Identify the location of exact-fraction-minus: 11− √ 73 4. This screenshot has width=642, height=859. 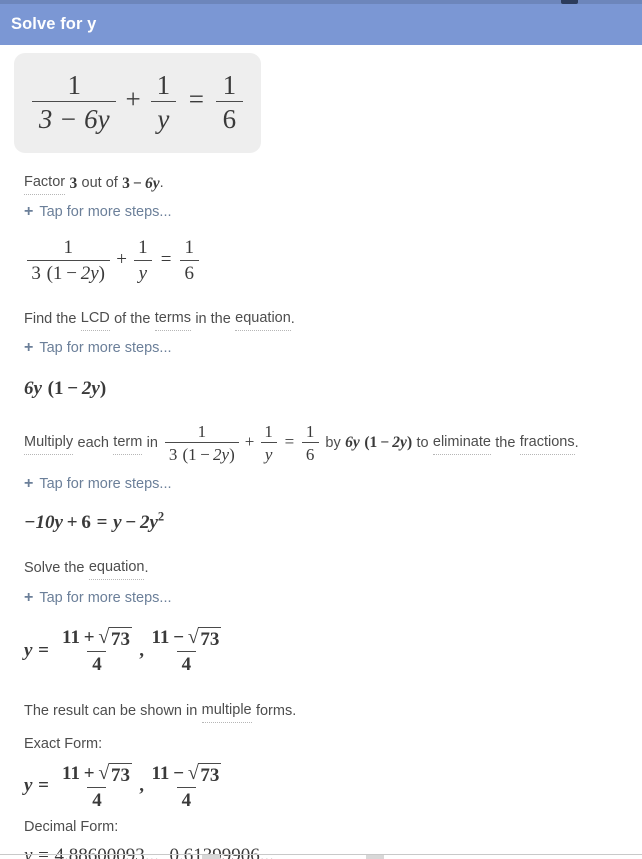
(186, 786).